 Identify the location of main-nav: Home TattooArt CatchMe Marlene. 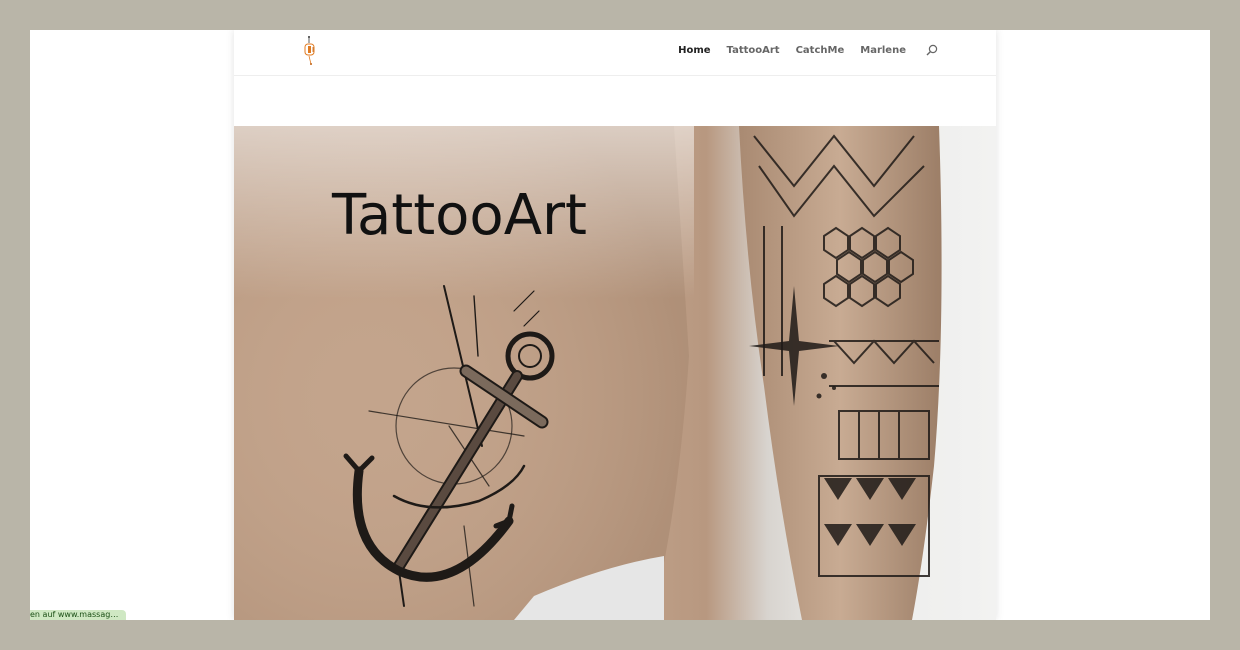
(808, 50).